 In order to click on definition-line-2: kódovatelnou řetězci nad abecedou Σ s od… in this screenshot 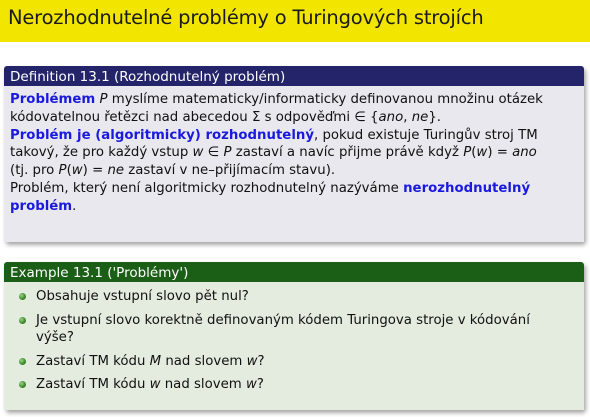, I will do `click(294, 118)`.